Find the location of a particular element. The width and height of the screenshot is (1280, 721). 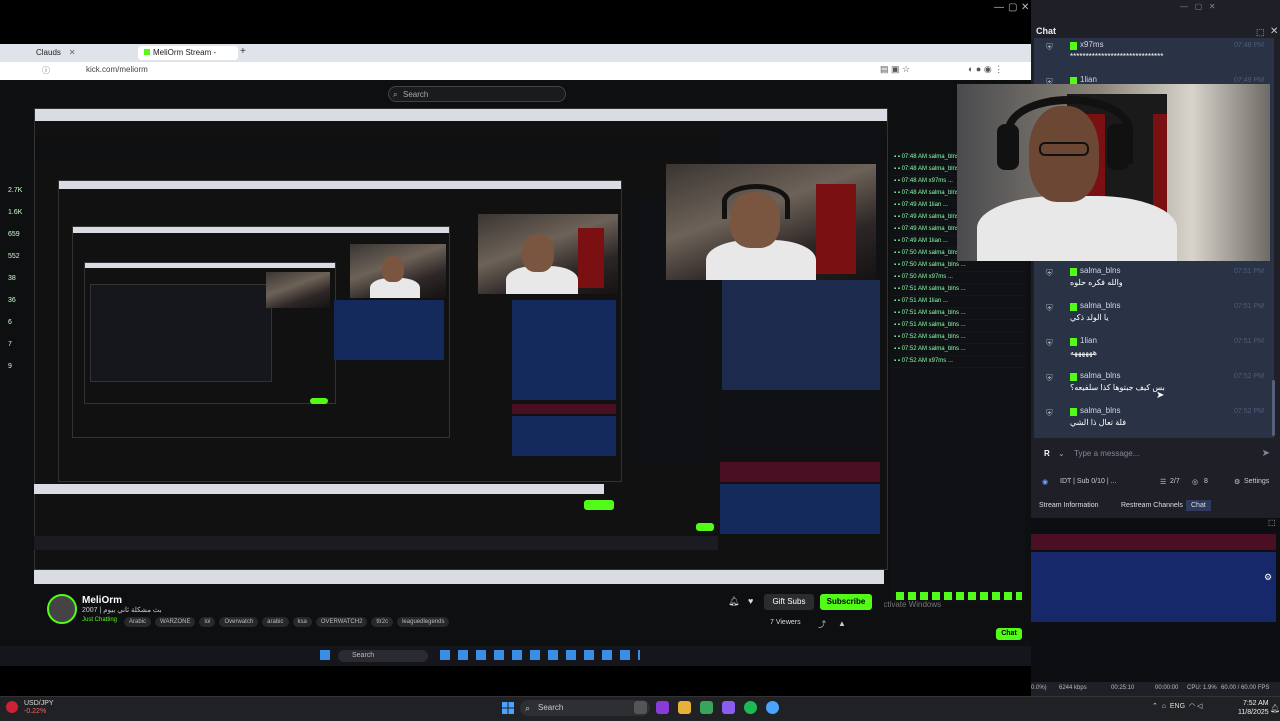

rail-count: 36 is located at coordinates (15, 301).